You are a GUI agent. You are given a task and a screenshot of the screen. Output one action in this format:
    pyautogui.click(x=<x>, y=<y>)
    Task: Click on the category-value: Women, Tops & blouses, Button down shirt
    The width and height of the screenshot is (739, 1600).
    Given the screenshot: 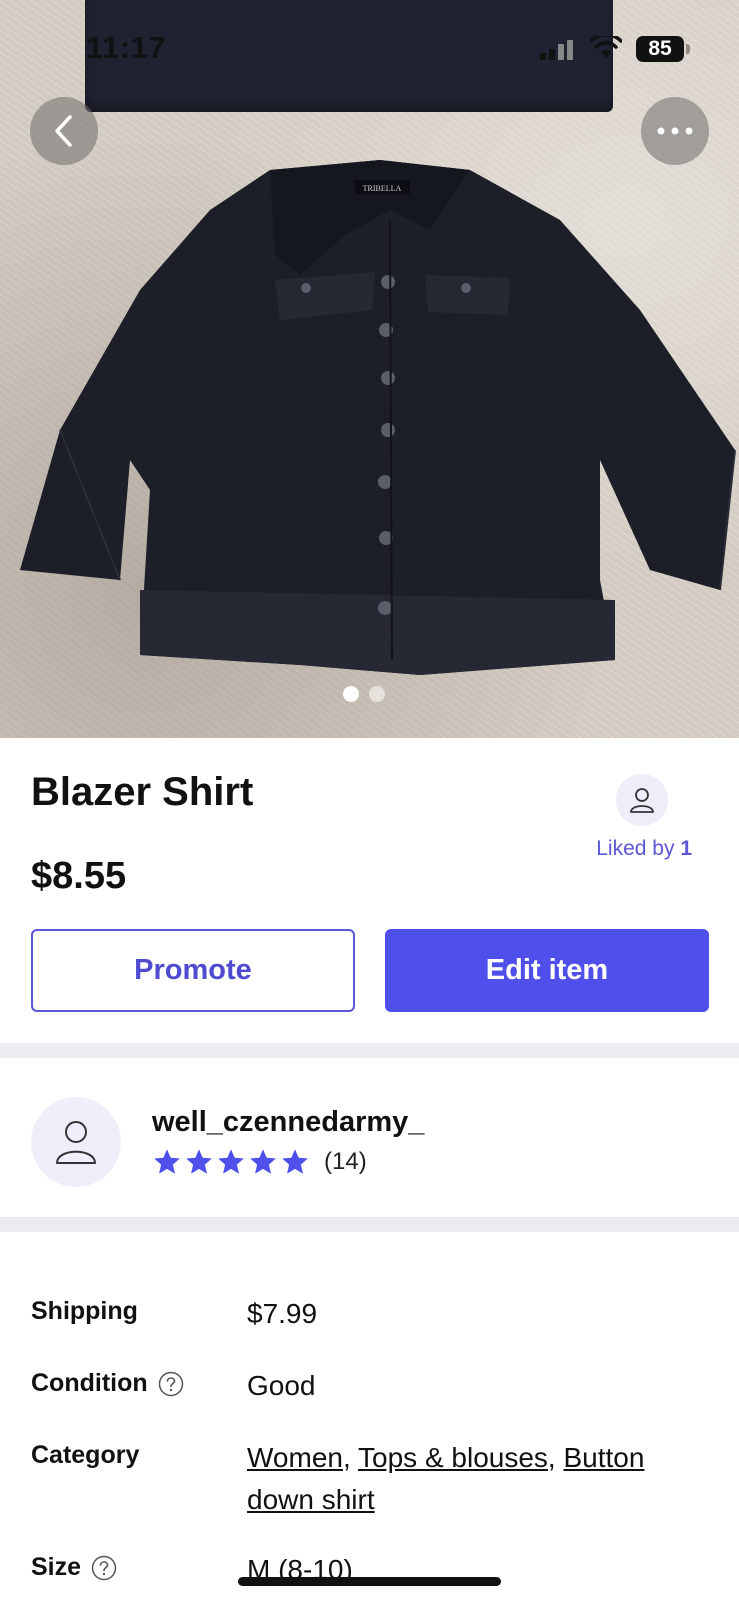 What is the action you would take?
    pyautogui.click(x=467, y=1479)
    